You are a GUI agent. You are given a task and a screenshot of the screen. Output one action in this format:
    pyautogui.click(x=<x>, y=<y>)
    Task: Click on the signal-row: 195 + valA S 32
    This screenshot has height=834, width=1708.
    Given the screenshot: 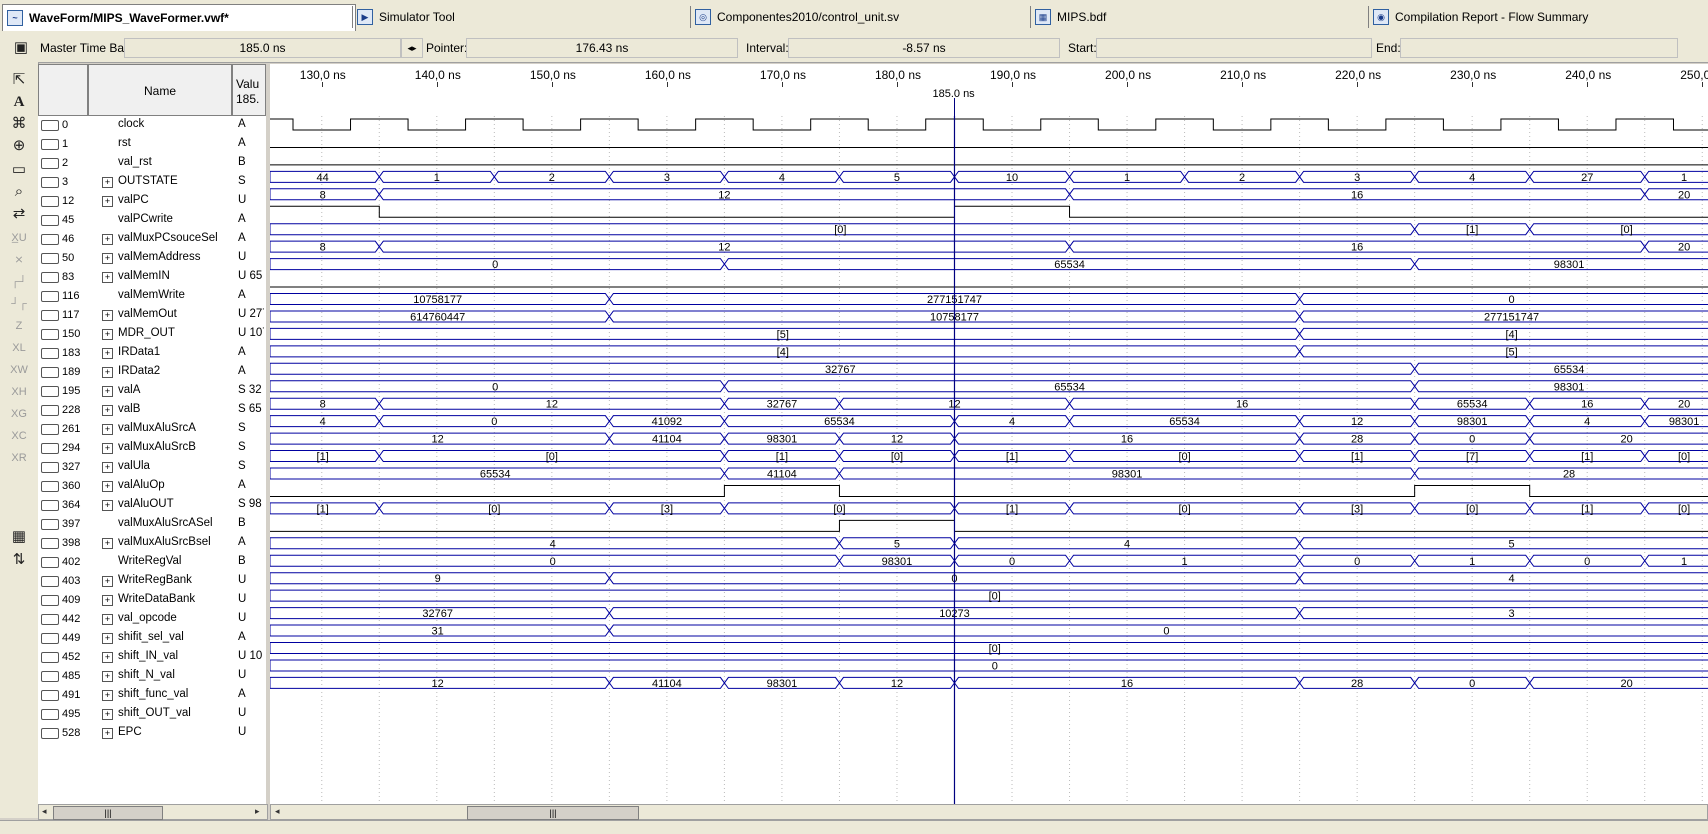 What is the action you would take?
    pyautogui.click(x=152, y=391)
    